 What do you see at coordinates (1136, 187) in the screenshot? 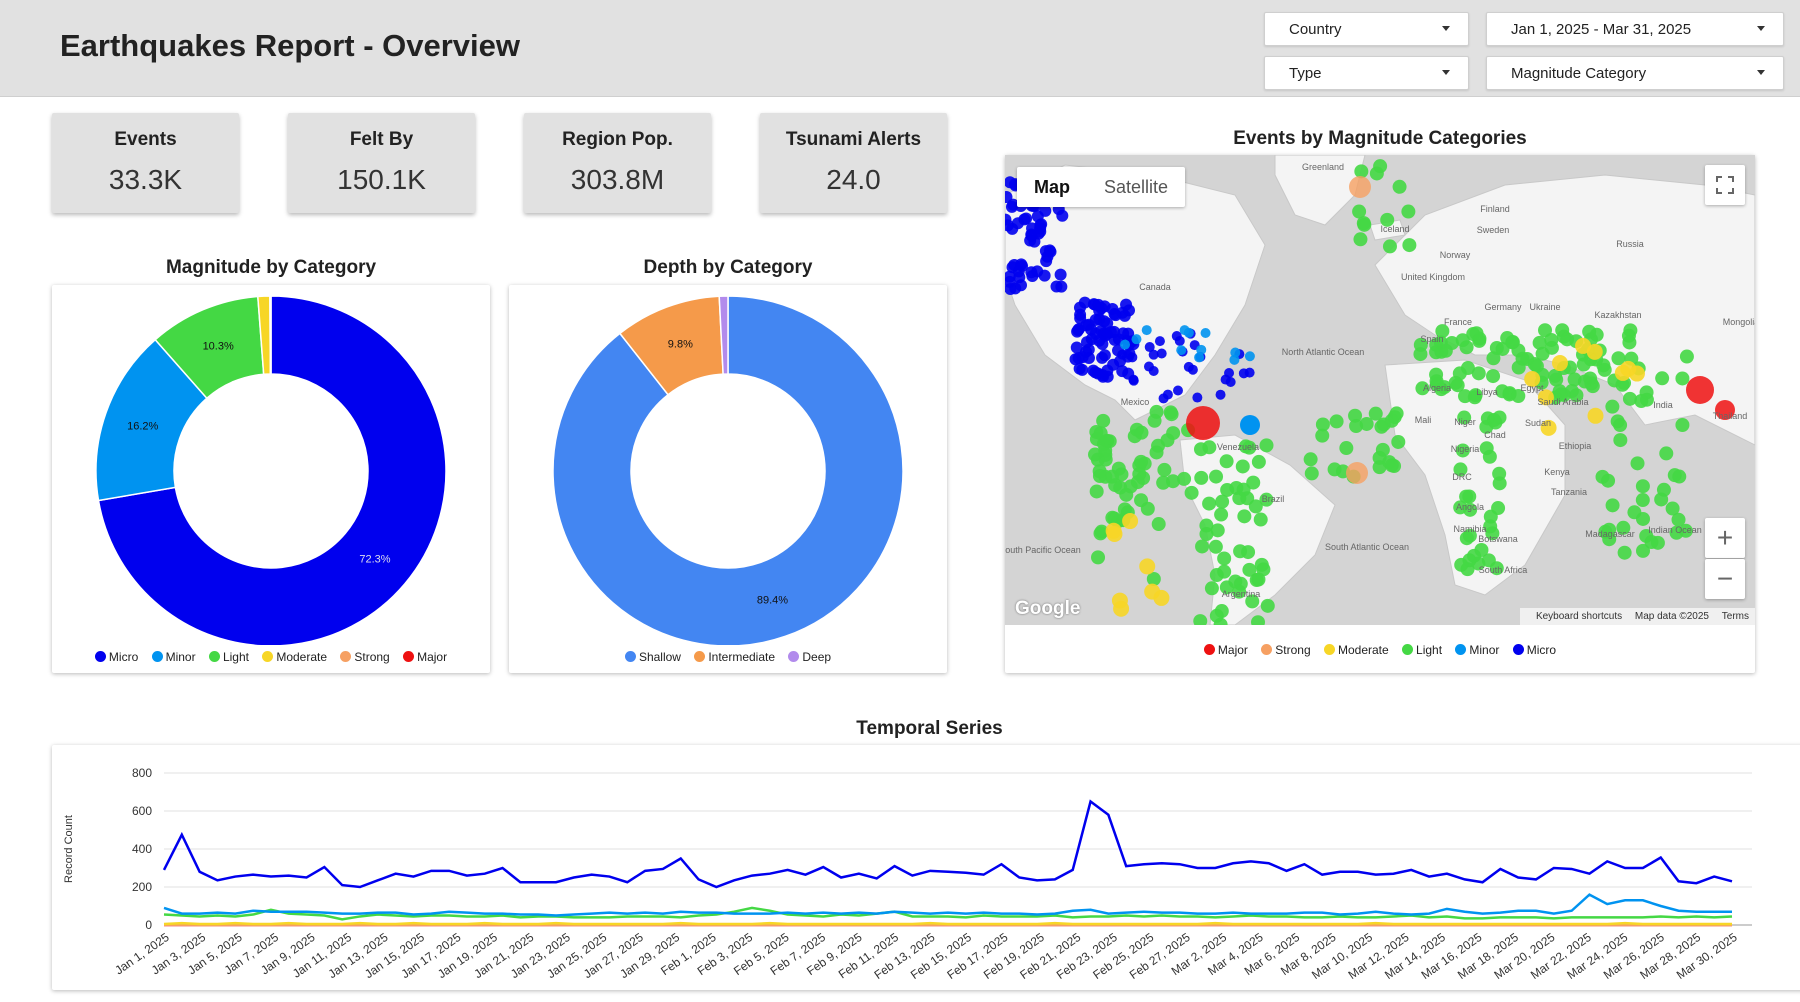
I see `tab-satellite: Satellite` at bounding box center [1136, 187].